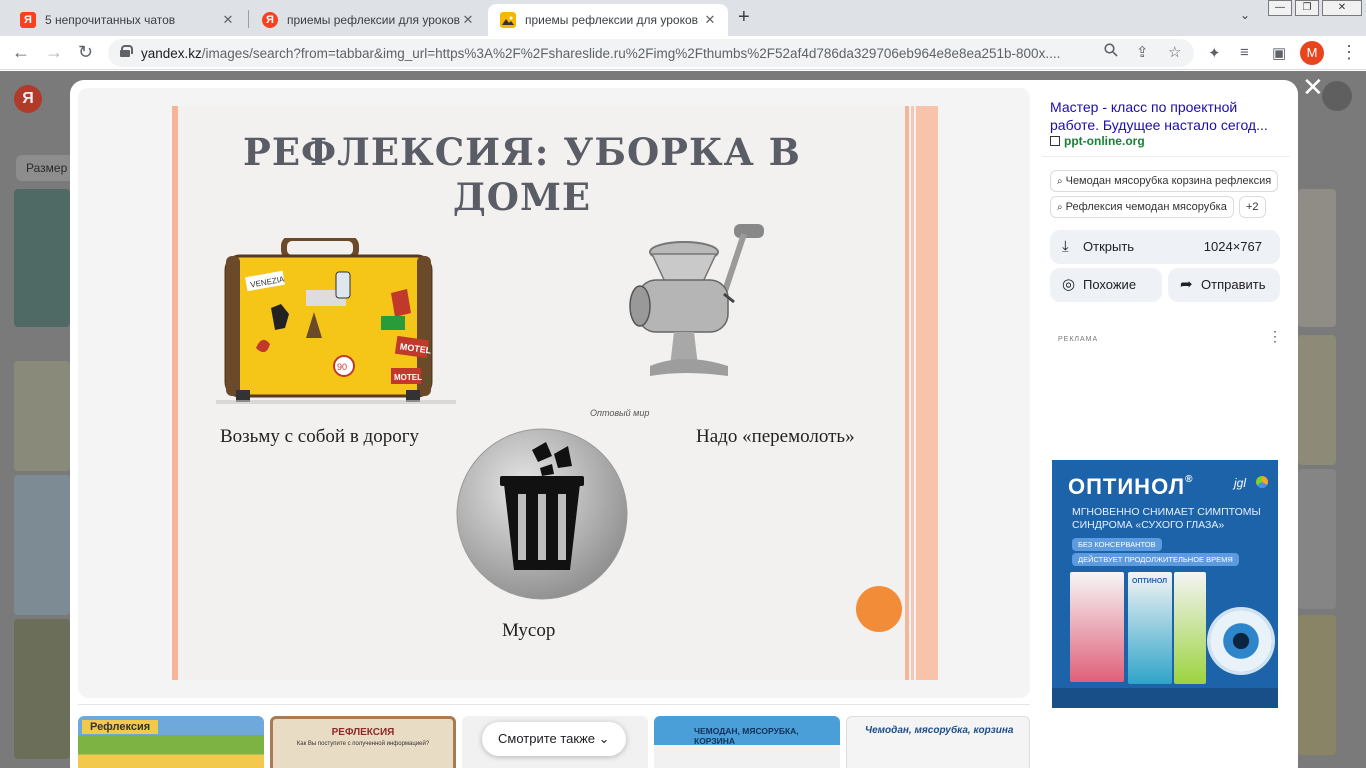 The image size is (1366, 768). I want to click on trash-can-illustration, so click(542, 514).